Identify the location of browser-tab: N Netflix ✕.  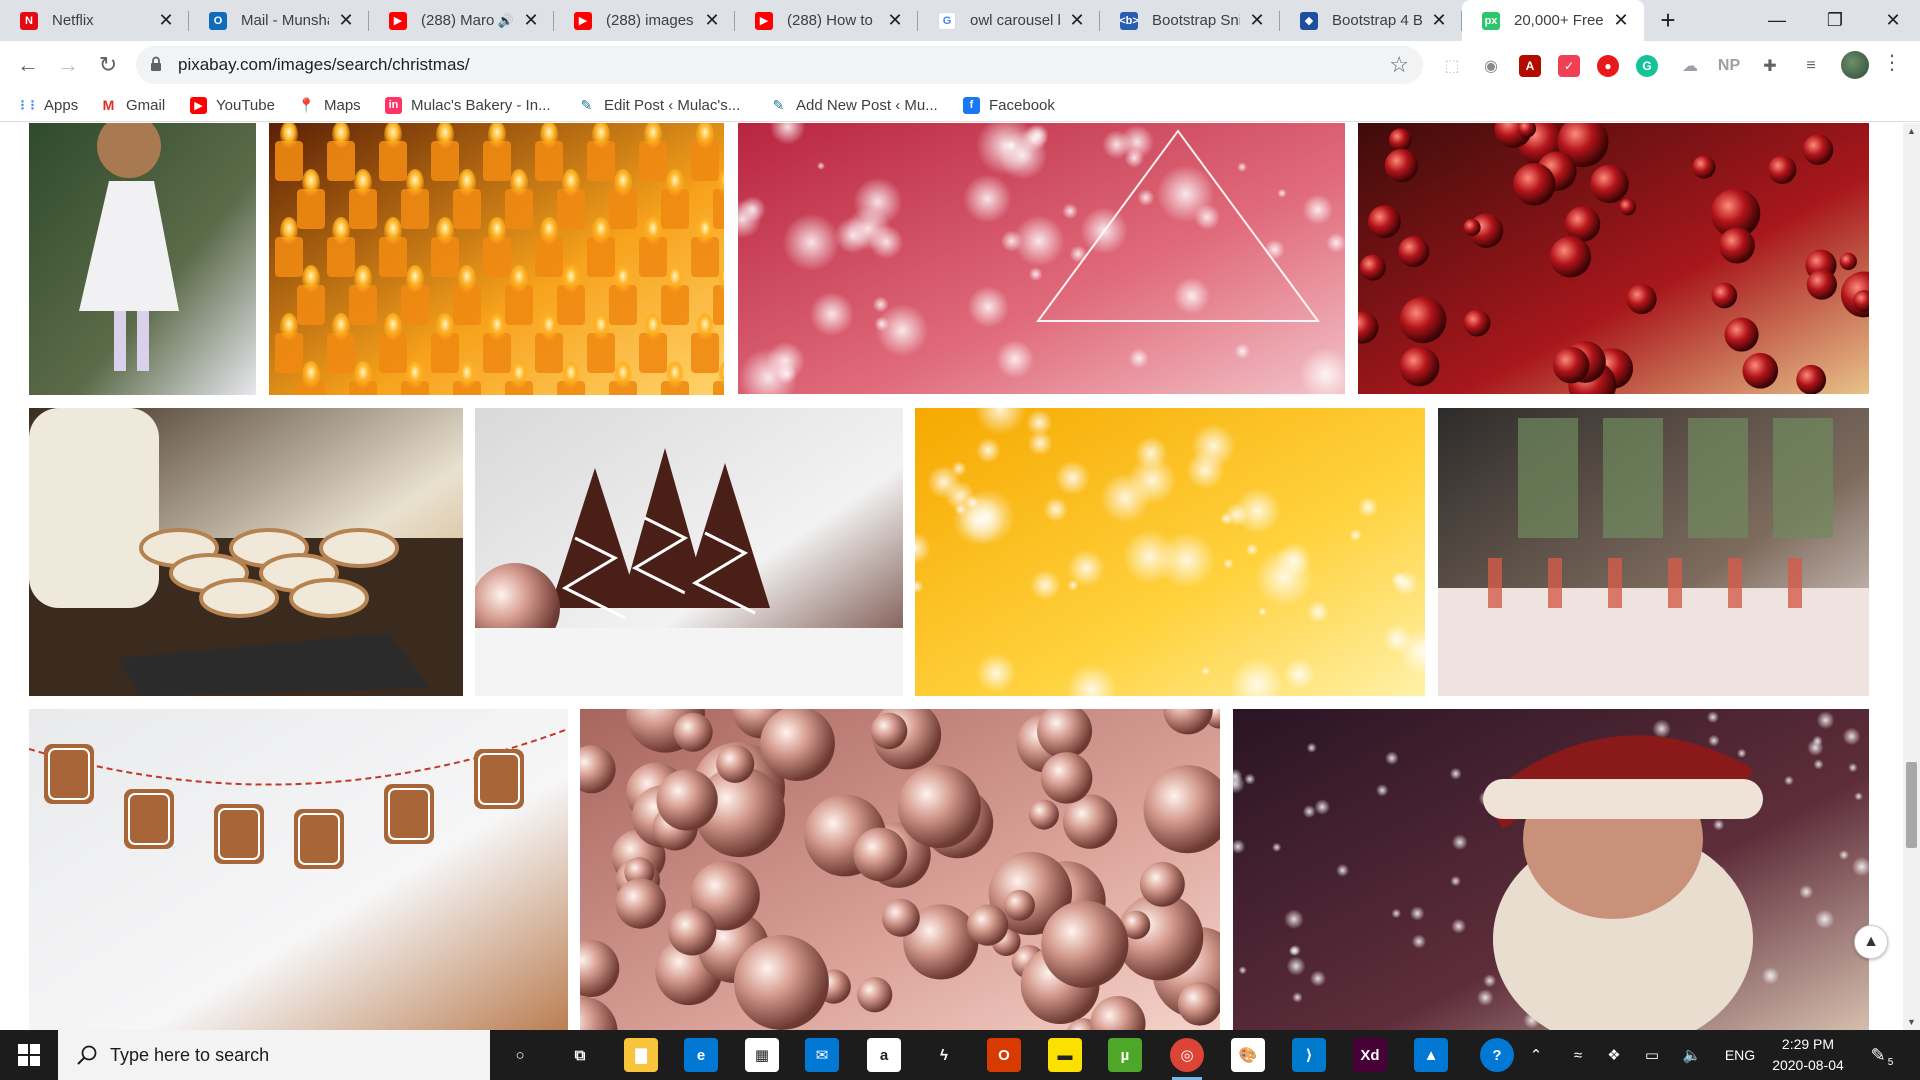
(94, 20).